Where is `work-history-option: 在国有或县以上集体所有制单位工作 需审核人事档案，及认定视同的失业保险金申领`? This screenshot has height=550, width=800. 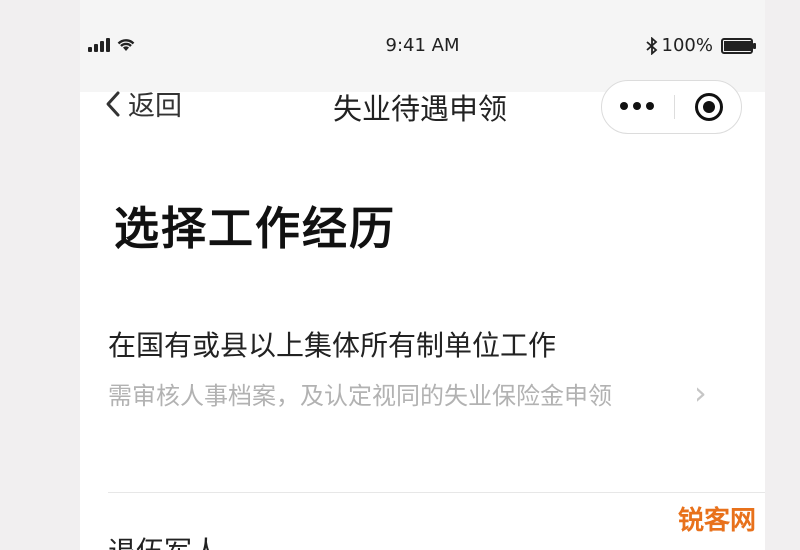 work-history-option: 在国有或县以上集体所有制单位工作 需审核人事档案，及认定视同的失业保险金申领 is located at coordinates (408, 369).